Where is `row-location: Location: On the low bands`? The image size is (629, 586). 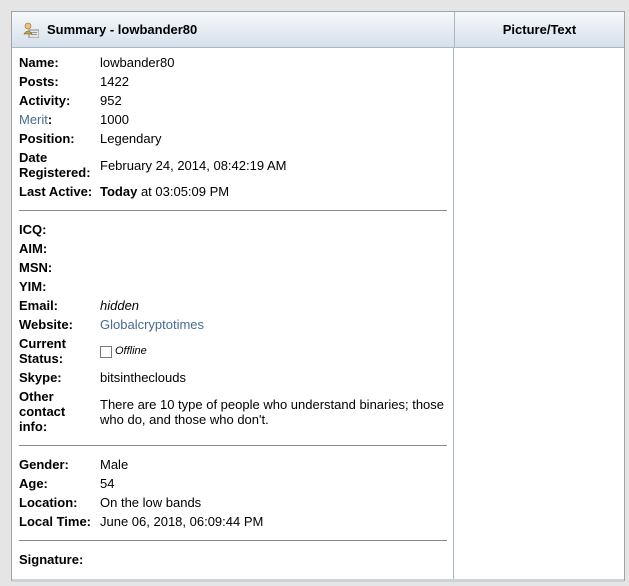
row-location: Location: On the low bands is located at coordinates (233, 502).